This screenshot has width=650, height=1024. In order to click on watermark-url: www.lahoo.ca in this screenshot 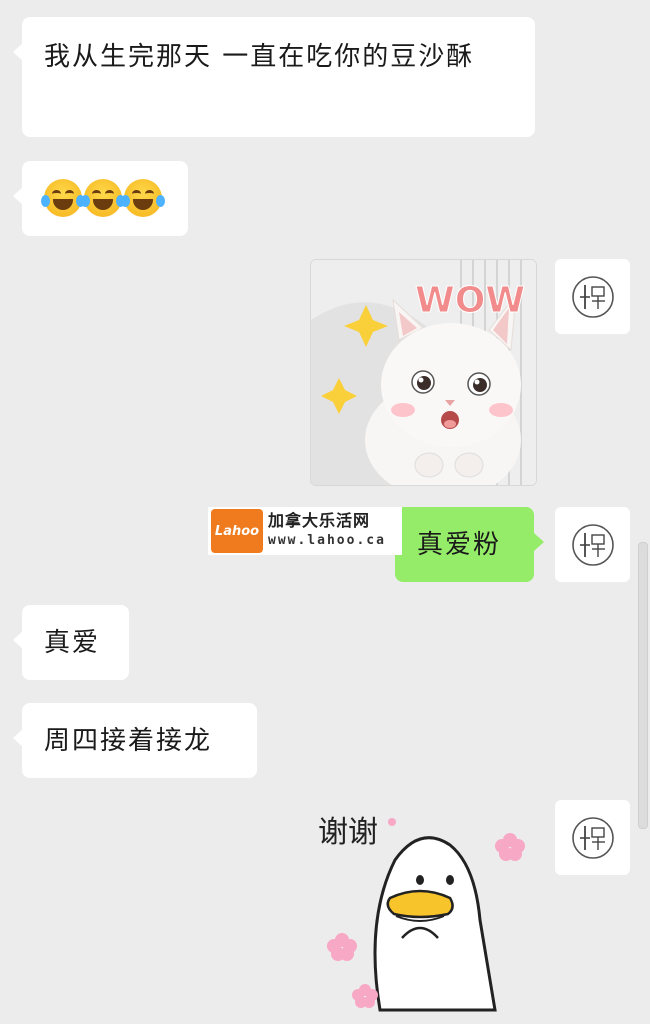, I will do `click(327, 540)`.